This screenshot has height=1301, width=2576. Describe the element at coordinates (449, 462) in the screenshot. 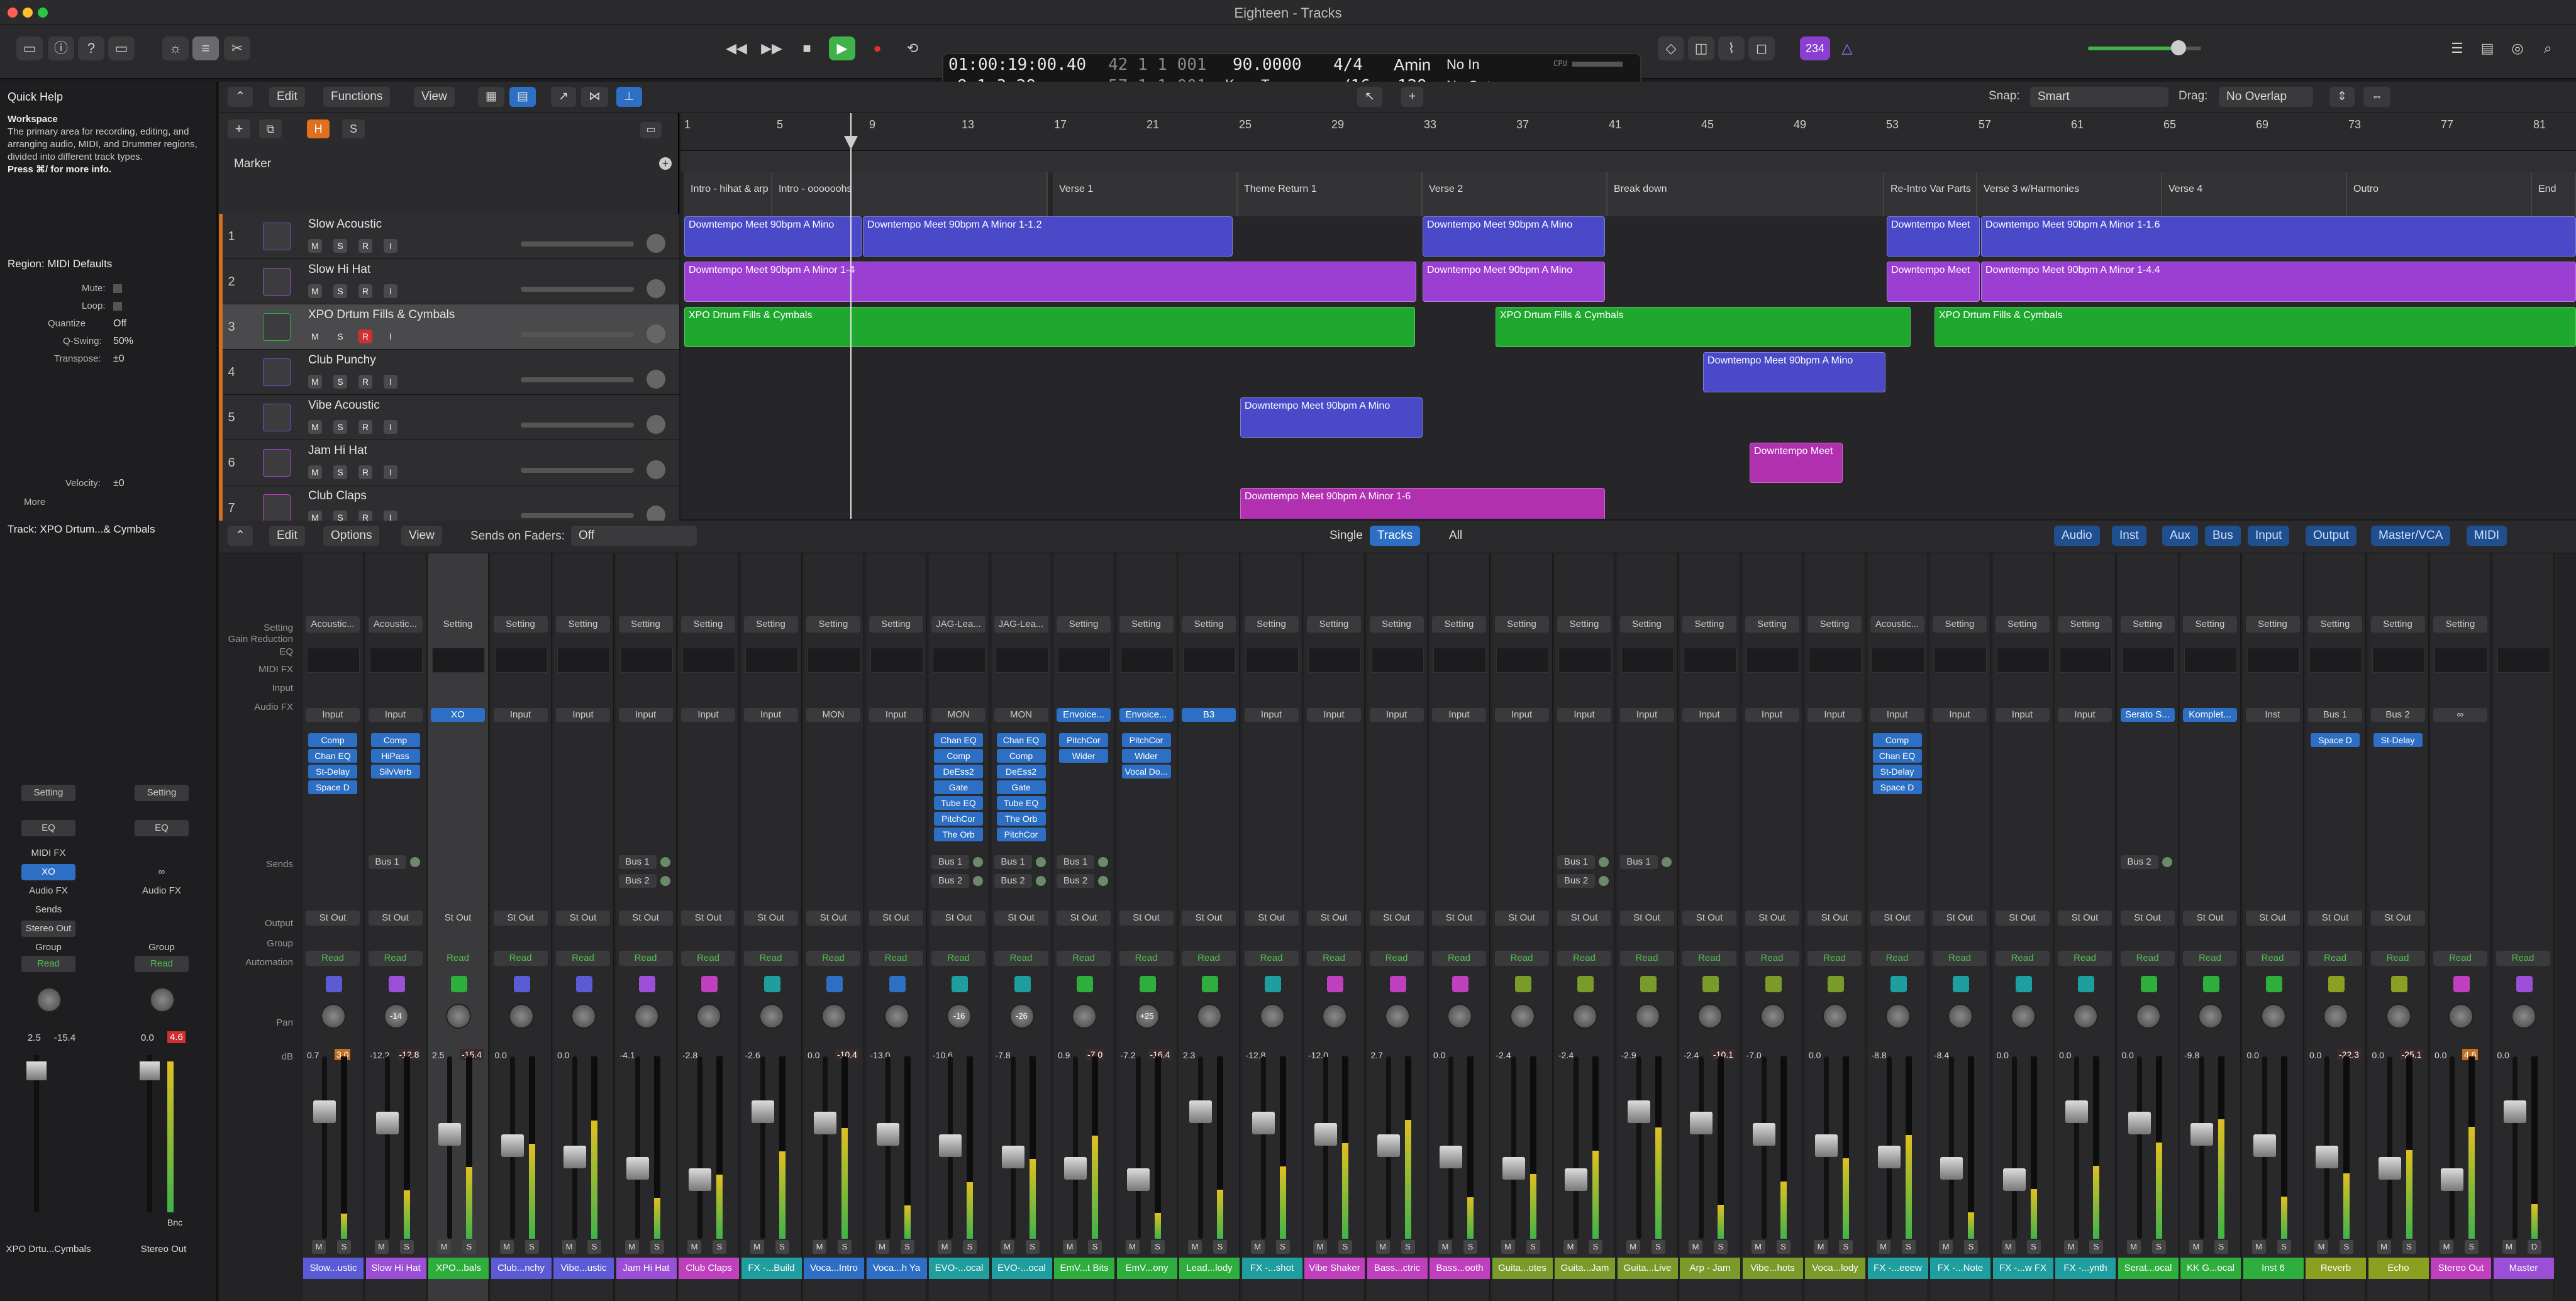

I see `track-header-row: 6 Jam Hi Hat M S R I` at that location.